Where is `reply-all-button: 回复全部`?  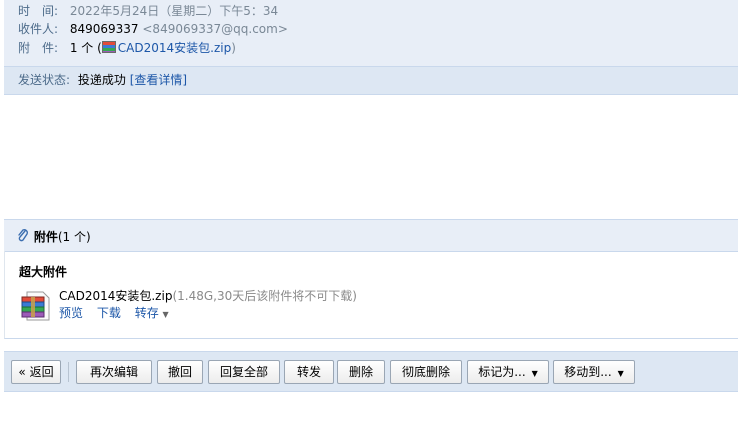
reply-all-button: 回复全部 is located at coordinates (244, 372).